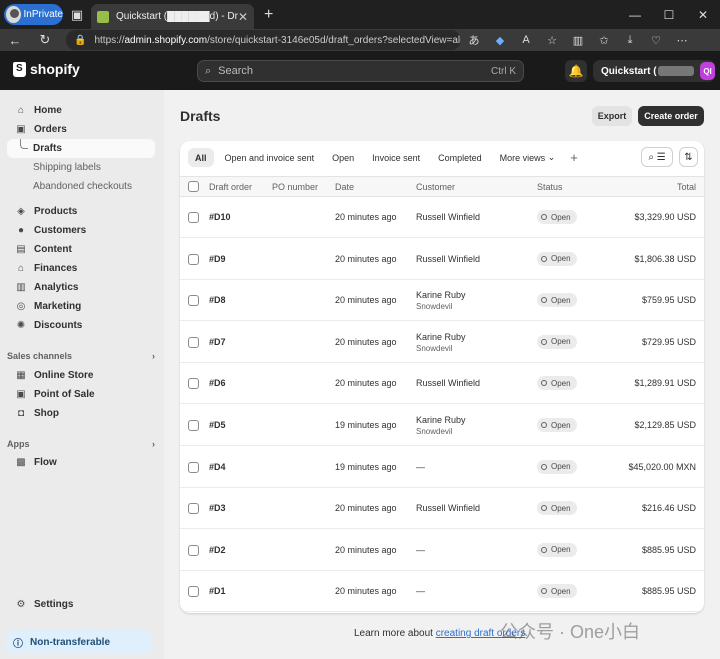 The height and width of the screenshot is (659, 720). Describe the element at coordinates (217, 342) in the screenshot. I see `draft-order-id: #D7` at that location.